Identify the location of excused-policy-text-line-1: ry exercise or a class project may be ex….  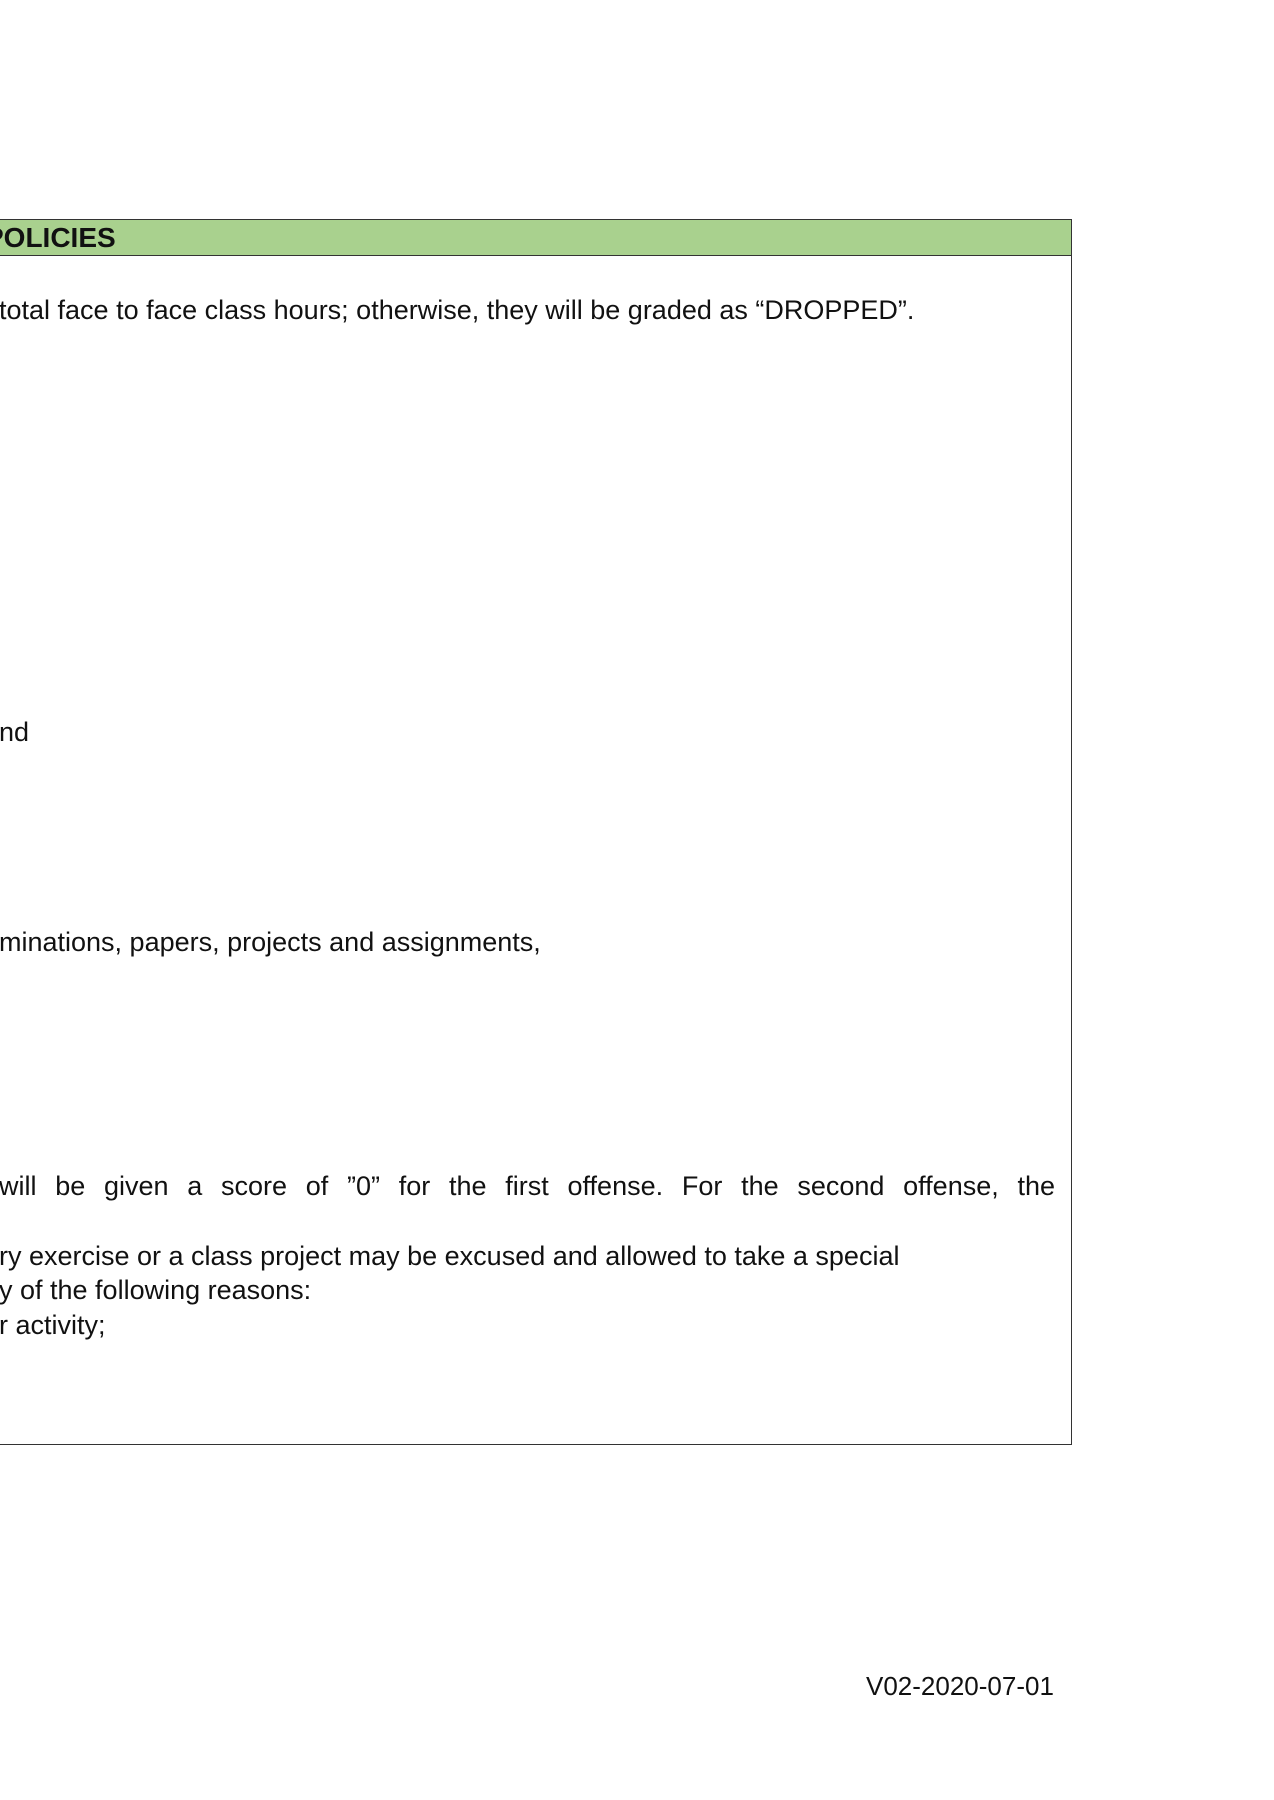
(450, 1256).